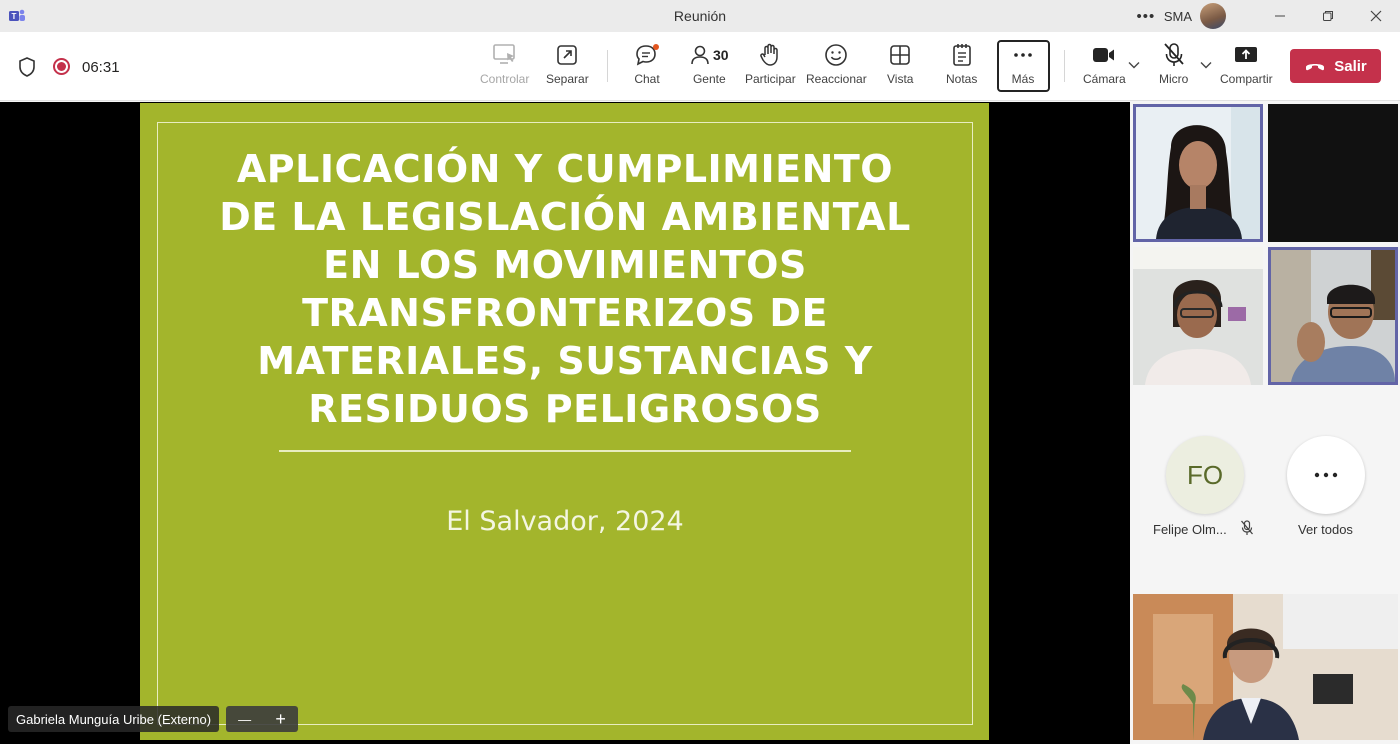 The height and width of the screenshot is (744, 1400). I want to click on raise-hand-icon, so click(770, 55).